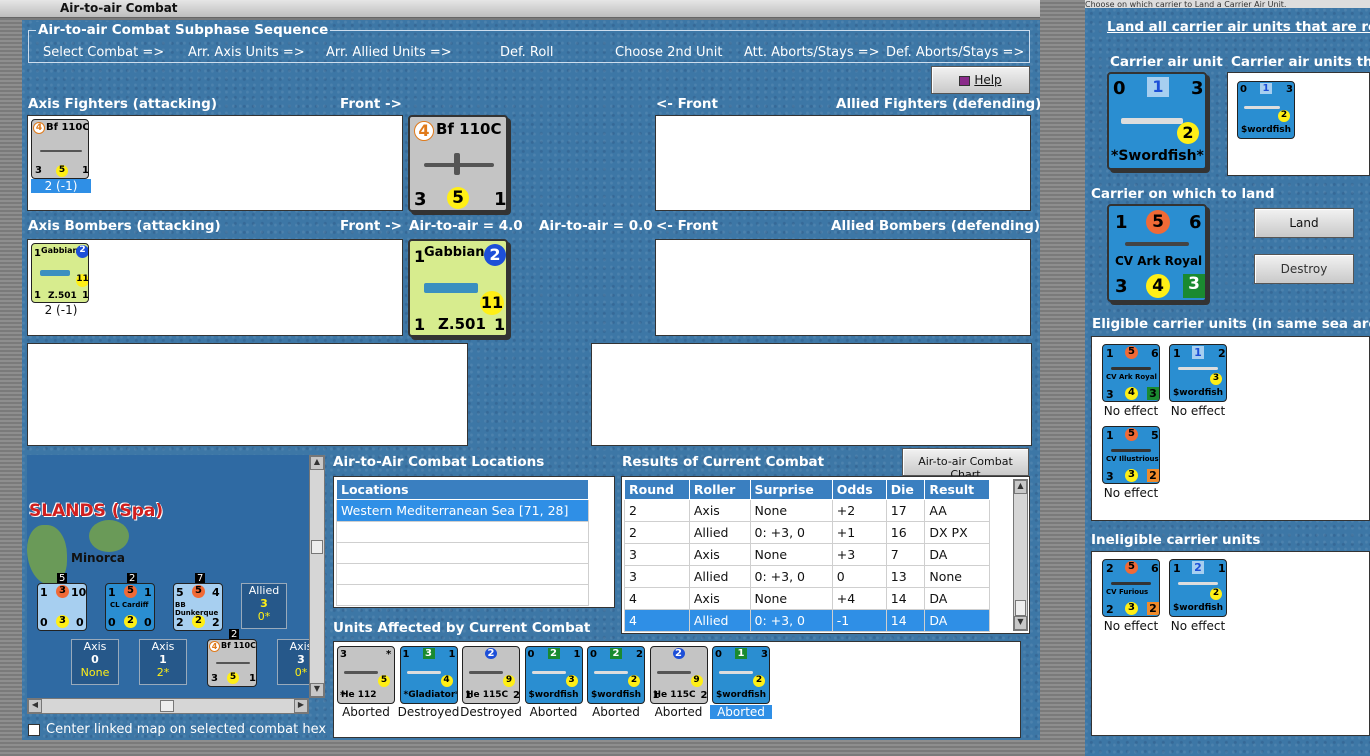 The image size is (1370, 756). What do you see at coordinates (1284, 116) in the screenshot?
I see `unit-range: 2` at bounding box center [1284, 116].